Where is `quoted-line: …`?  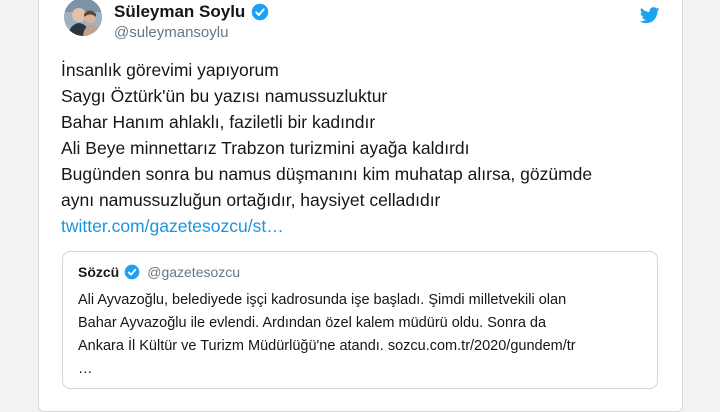
quoted-line: … is located at coordinates (85, 369).